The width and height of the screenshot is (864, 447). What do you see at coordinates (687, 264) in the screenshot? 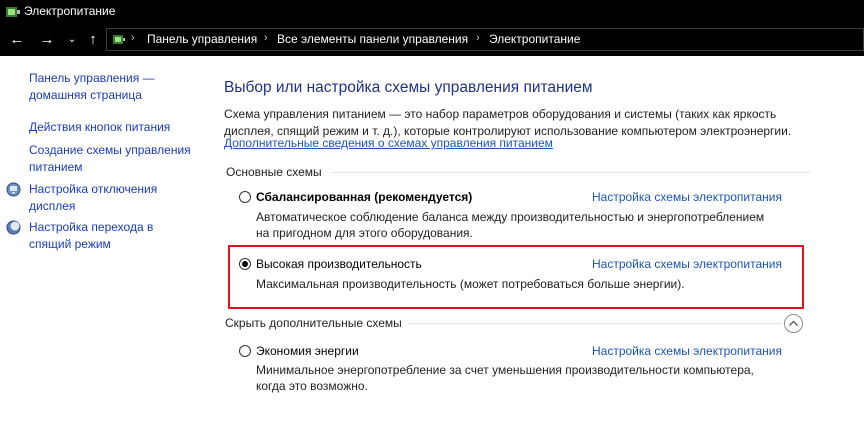
I see `high-performance-plan-settings-link: Настройка схемы электропитания` at bounding box center [687, 264].